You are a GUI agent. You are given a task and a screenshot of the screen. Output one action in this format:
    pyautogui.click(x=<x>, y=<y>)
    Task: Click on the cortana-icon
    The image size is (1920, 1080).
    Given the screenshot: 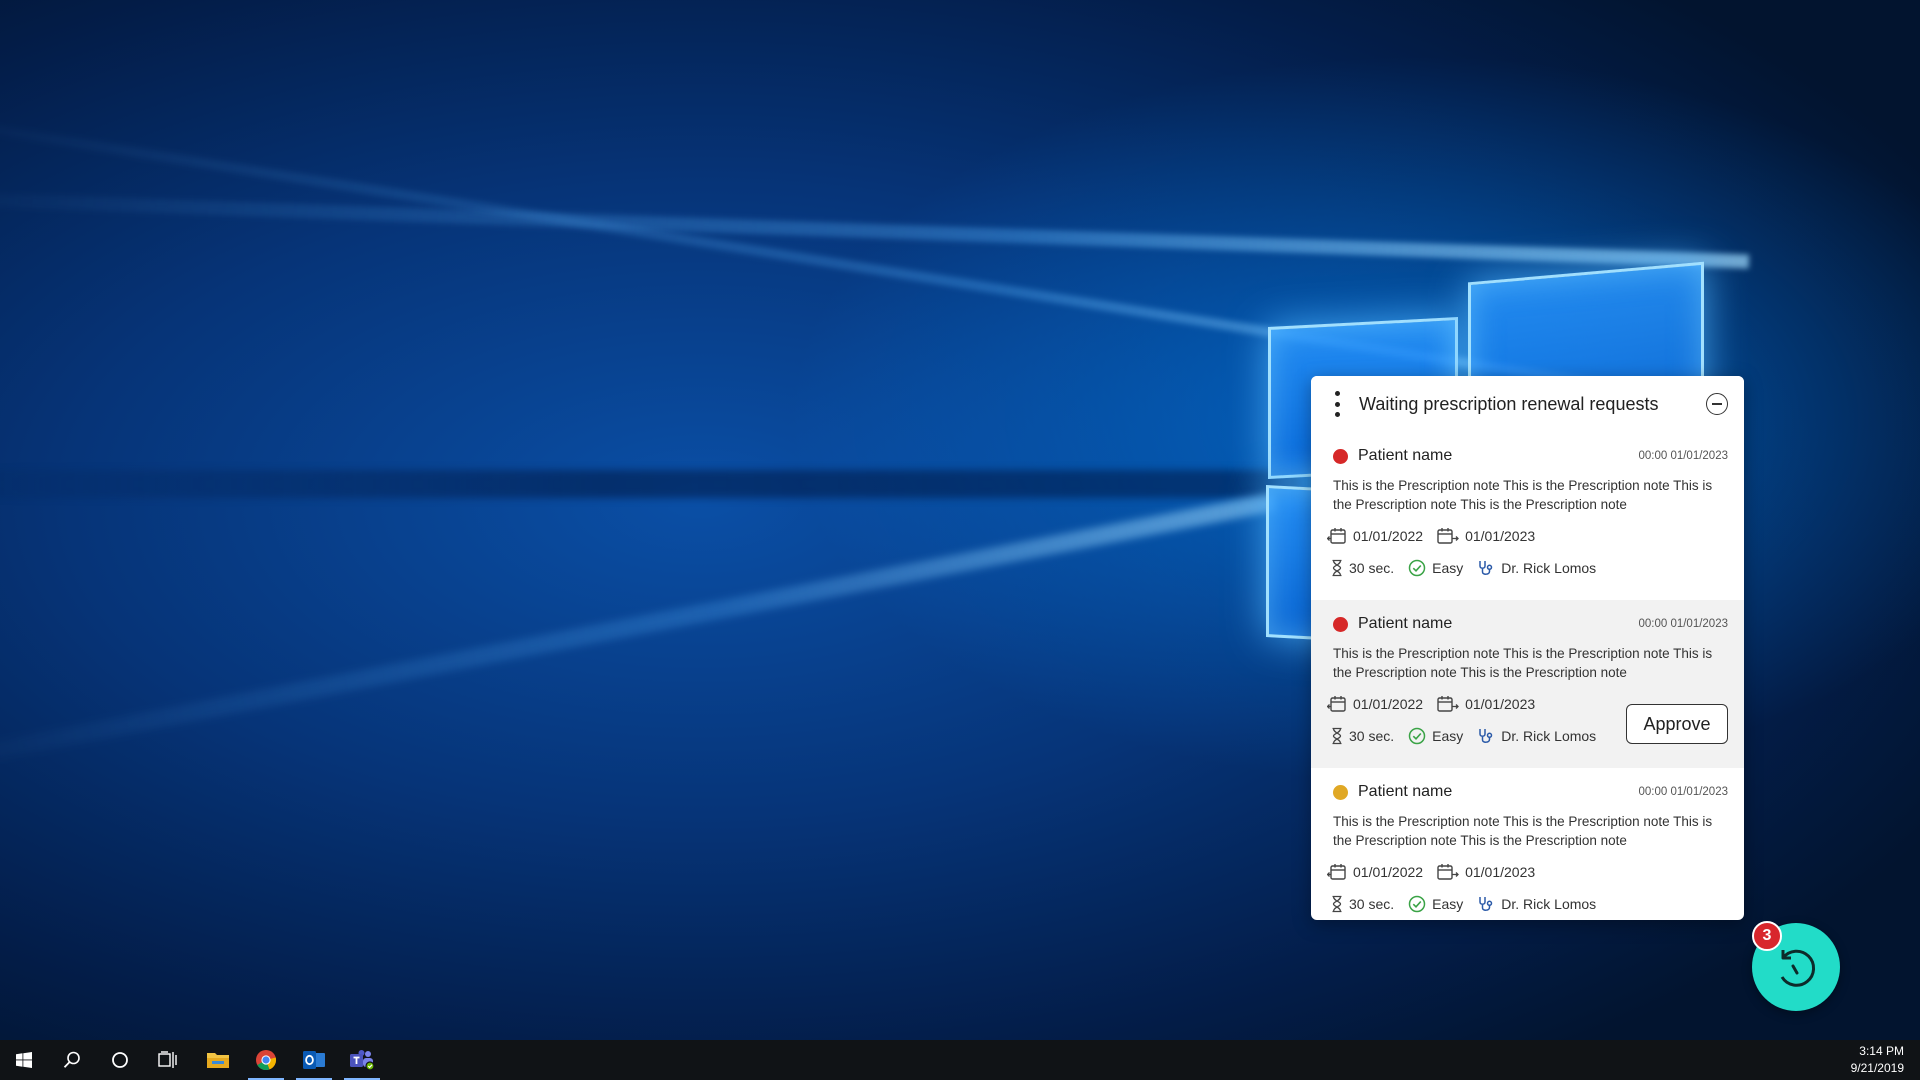 What is the action you would take?
    pyautogui.click(x=120, y=1060)
    